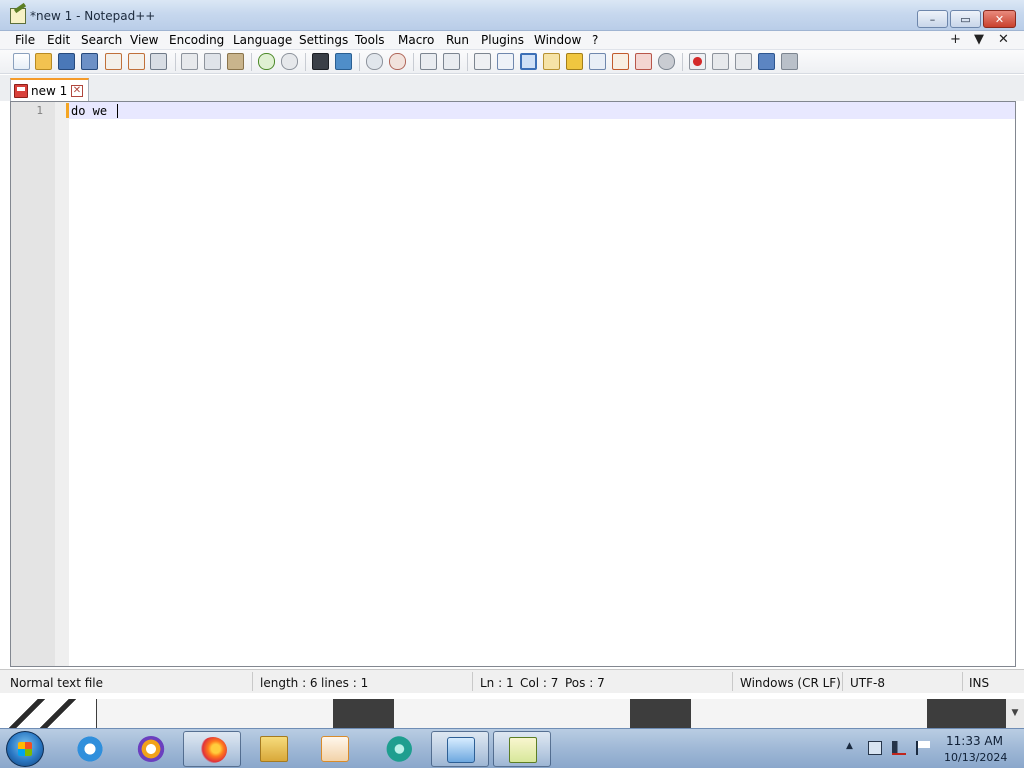  I want to click on menu-help: ?, so click(595, 40).